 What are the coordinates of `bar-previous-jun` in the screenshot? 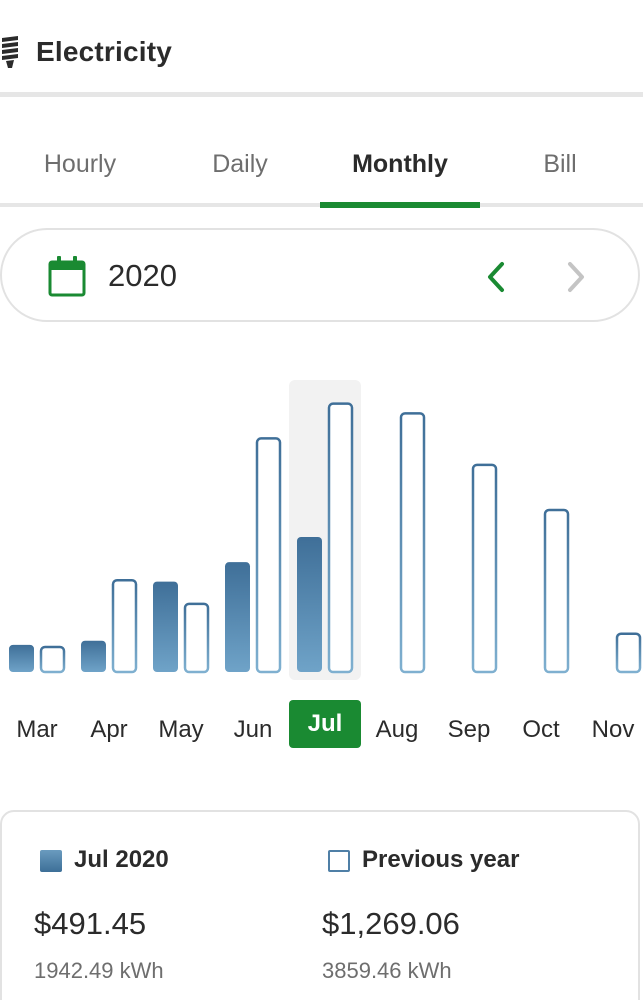 It's located at (268, 555).